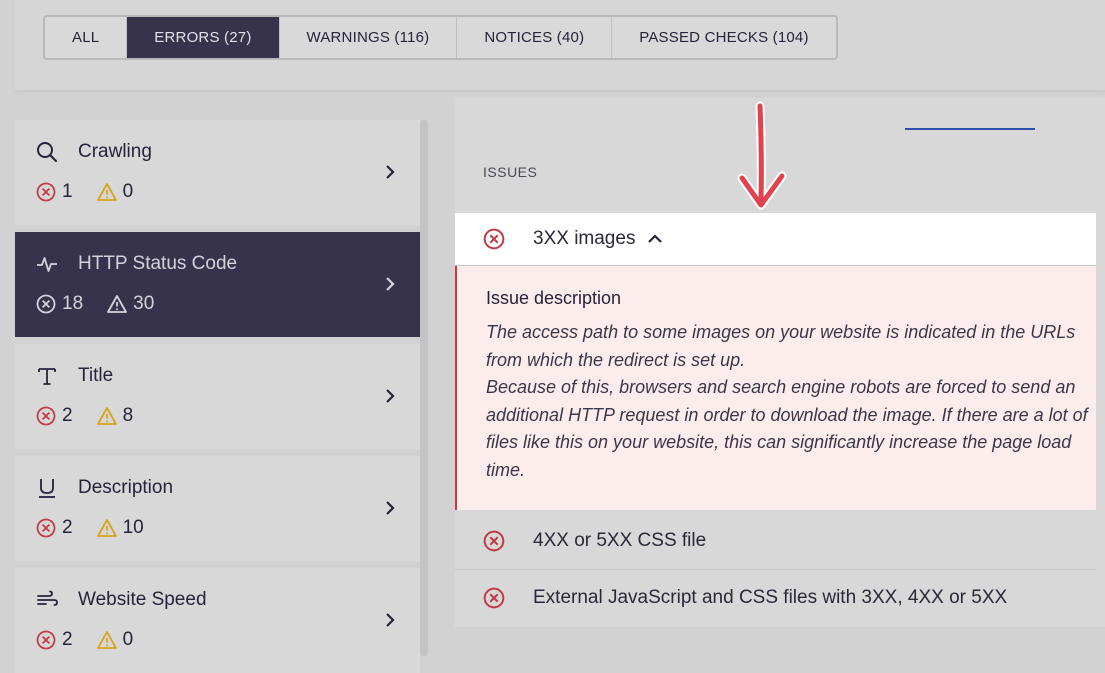 Image resolution: width=1105 pixels, height=673 pixels. Describe the element at coordinates (217, 508) in the screenshot. I see `category-card-description: Description 2 10` at that location.